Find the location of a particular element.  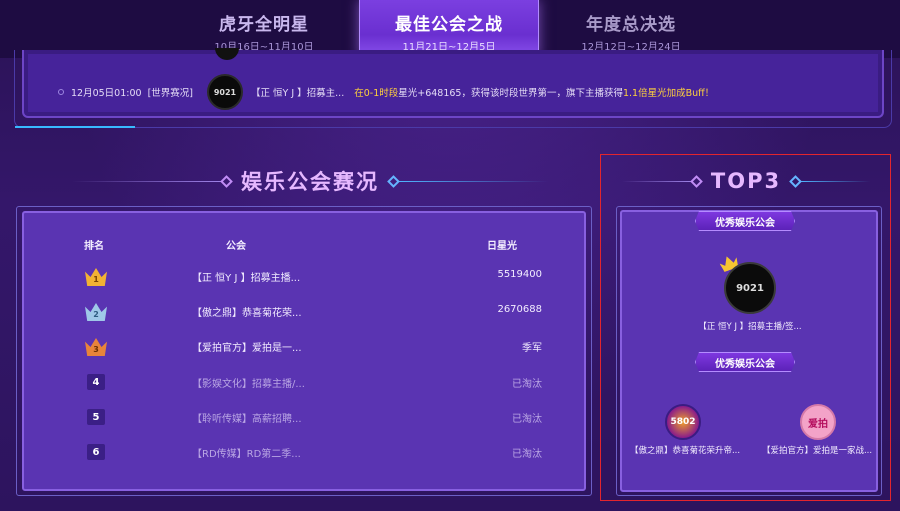

tab-title: 虎牙全明星 is located at coordinates (264, 25).